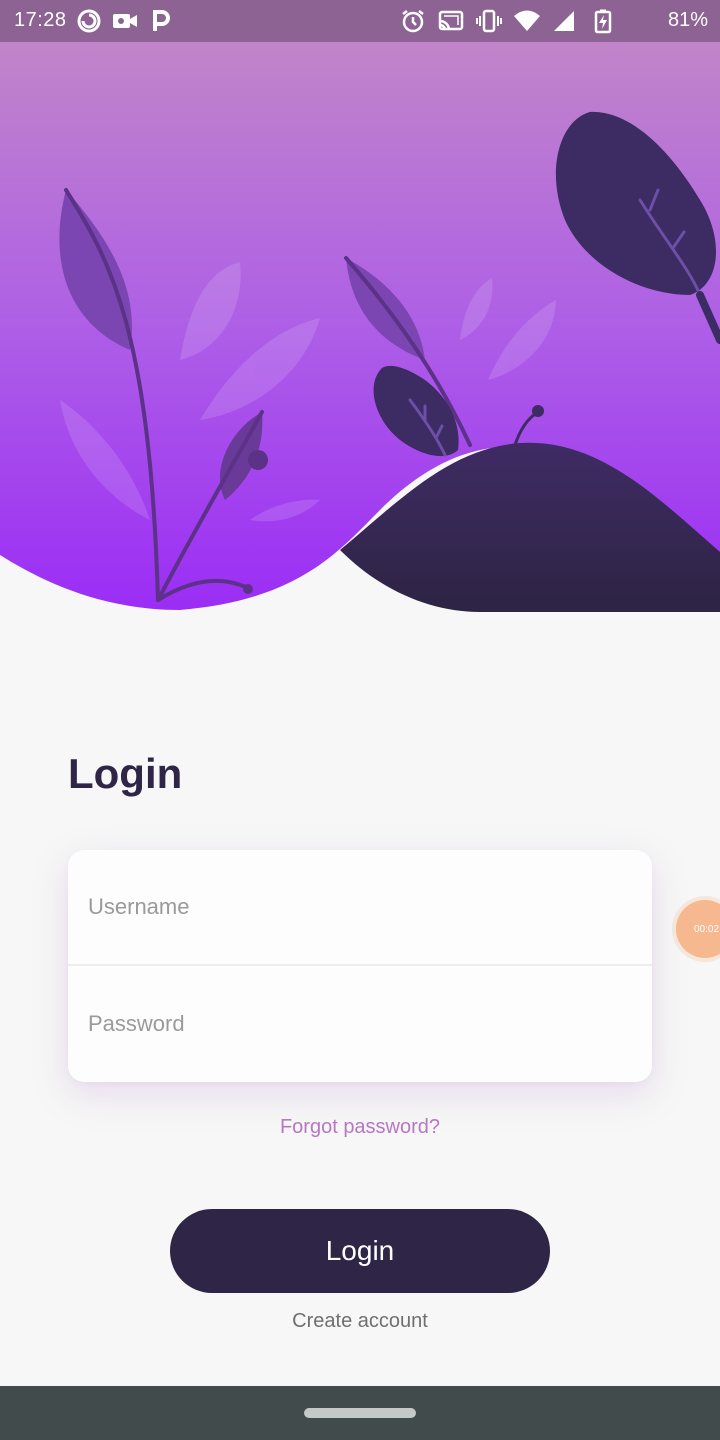 This screenshot has width=720, height=1440. Describe the element at coordinates (413, 21) in the screenshot. I see `alarm-icon` at that location.